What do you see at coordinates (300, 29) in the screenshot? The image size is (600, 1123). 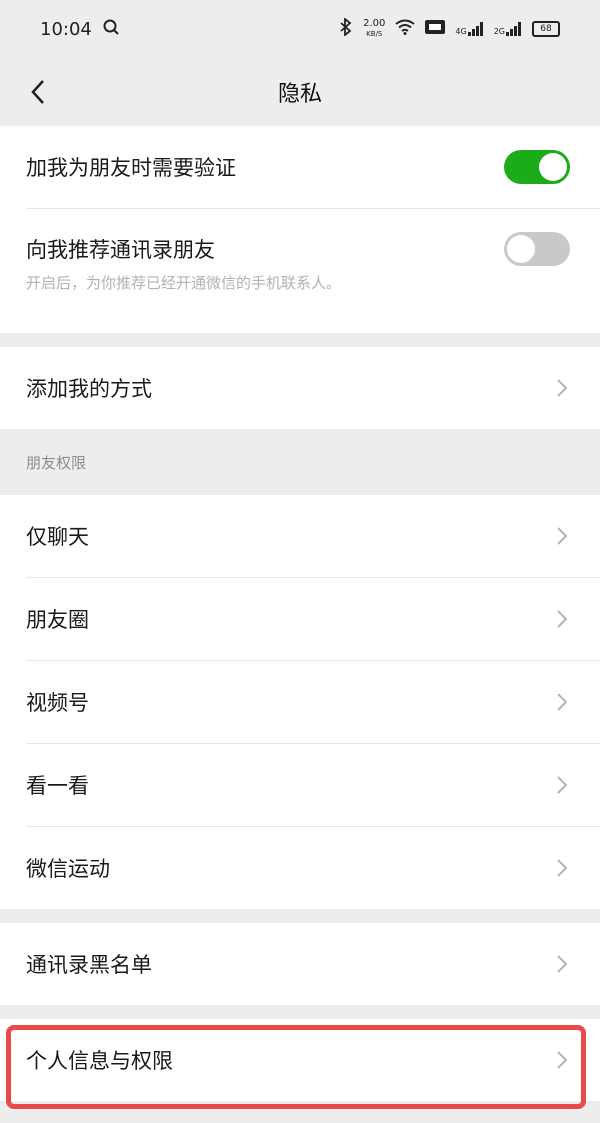 I see `status-bar: 10:04 2.00 KB/S 4G 2G 68` at bounding box center [300, 29].